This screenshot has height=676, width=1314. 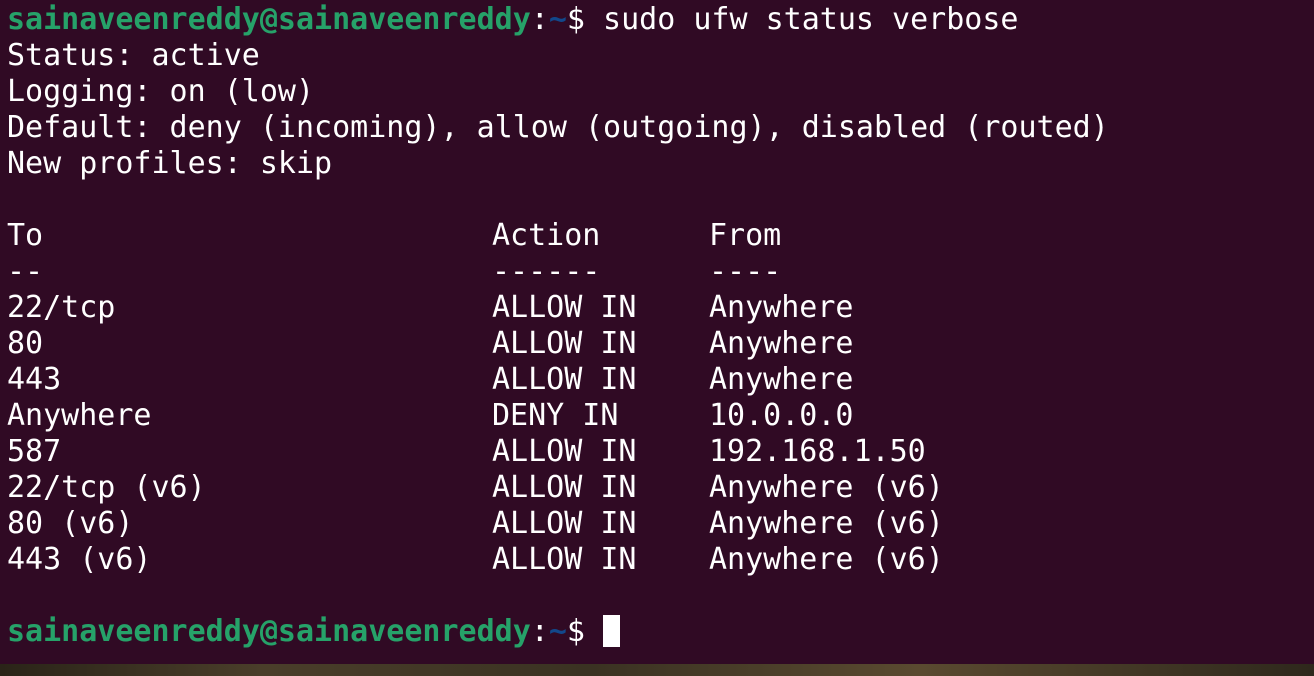 I want to click on rule-to: 443, so click(x=34, y=379).